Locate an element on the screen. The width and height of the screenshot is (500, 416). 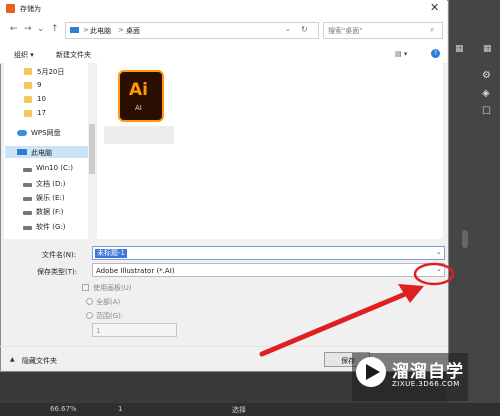
annotation-arrow-shaft is located at coordinates (336, 323).